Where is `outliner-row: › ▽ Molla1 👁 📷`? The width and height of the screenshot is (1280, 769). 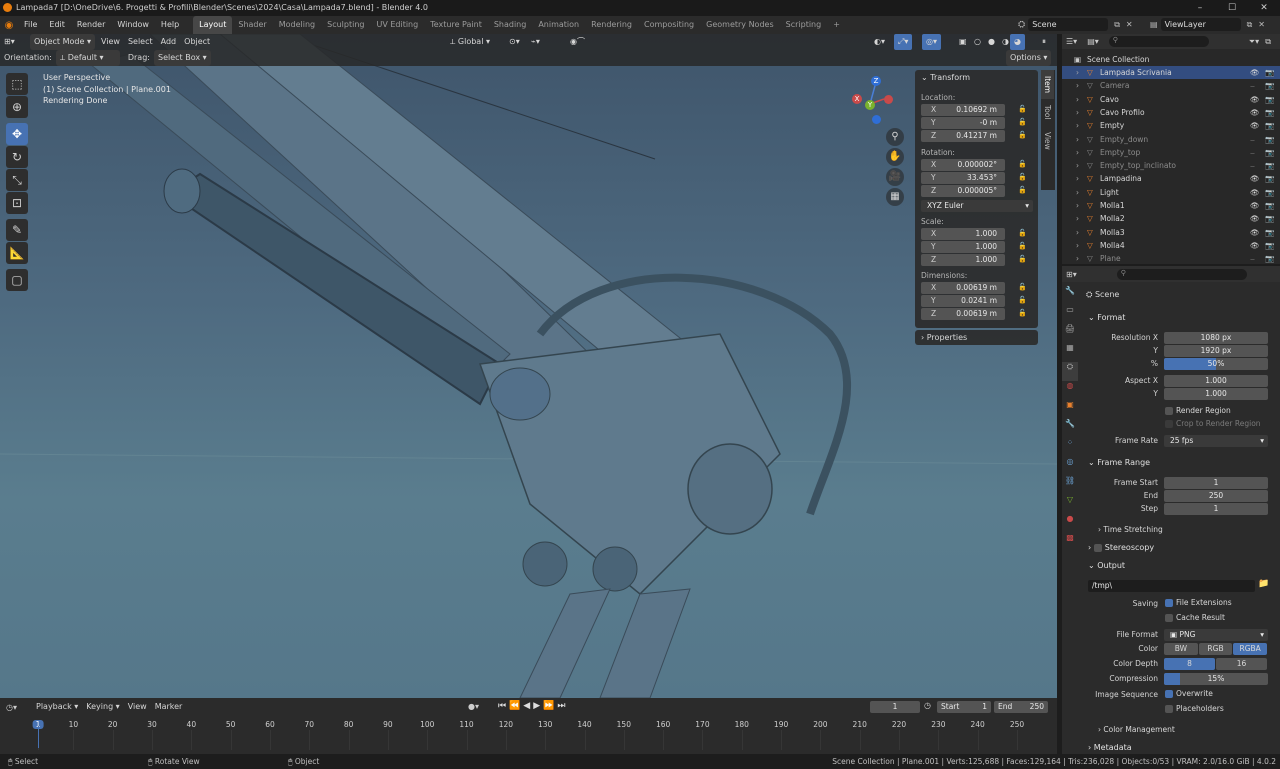
outliner-row: › ▽ Molla1 👁 📷 is located at coordinates (1171, 205).